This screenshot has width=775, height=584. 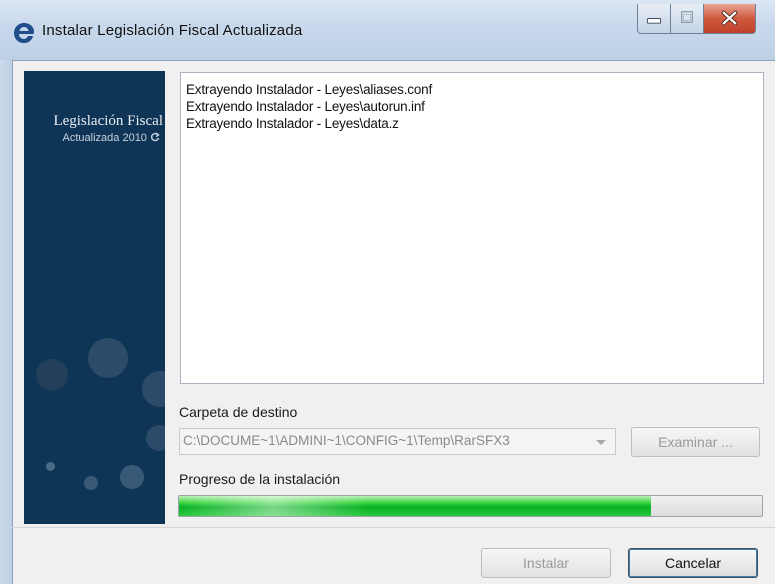 I want to click on cancel-button: Cancelar, so click(x=693, y=563).